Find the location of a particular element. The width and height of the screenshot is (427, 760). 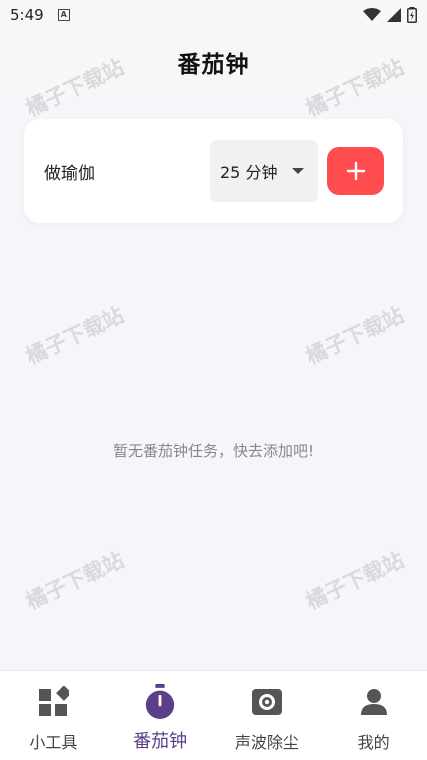

grid-shapes-icon is located at coordinates (53, 702).